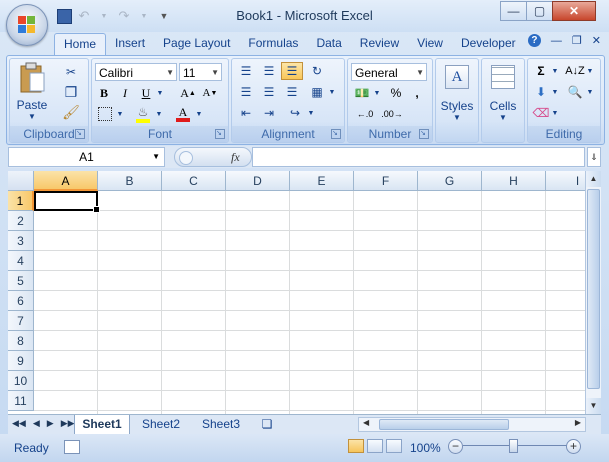 The width and height of the screenshot is (609, 462). Describe the element at coordinates (336, 134) in the screenshot. I see `alignment-launcher-icon: ↘` at that location.